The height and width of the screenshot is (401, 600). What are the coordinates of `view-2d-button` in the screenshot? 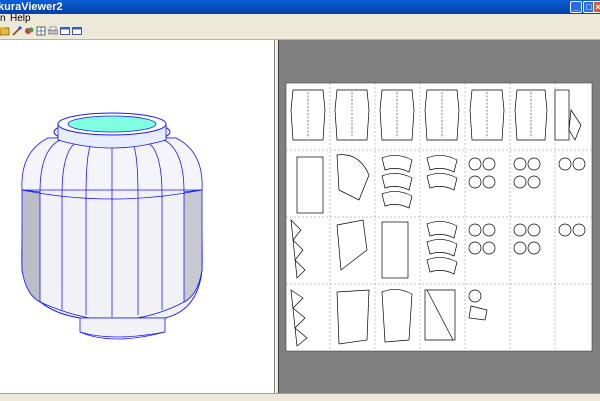 It's located at (77, 31).